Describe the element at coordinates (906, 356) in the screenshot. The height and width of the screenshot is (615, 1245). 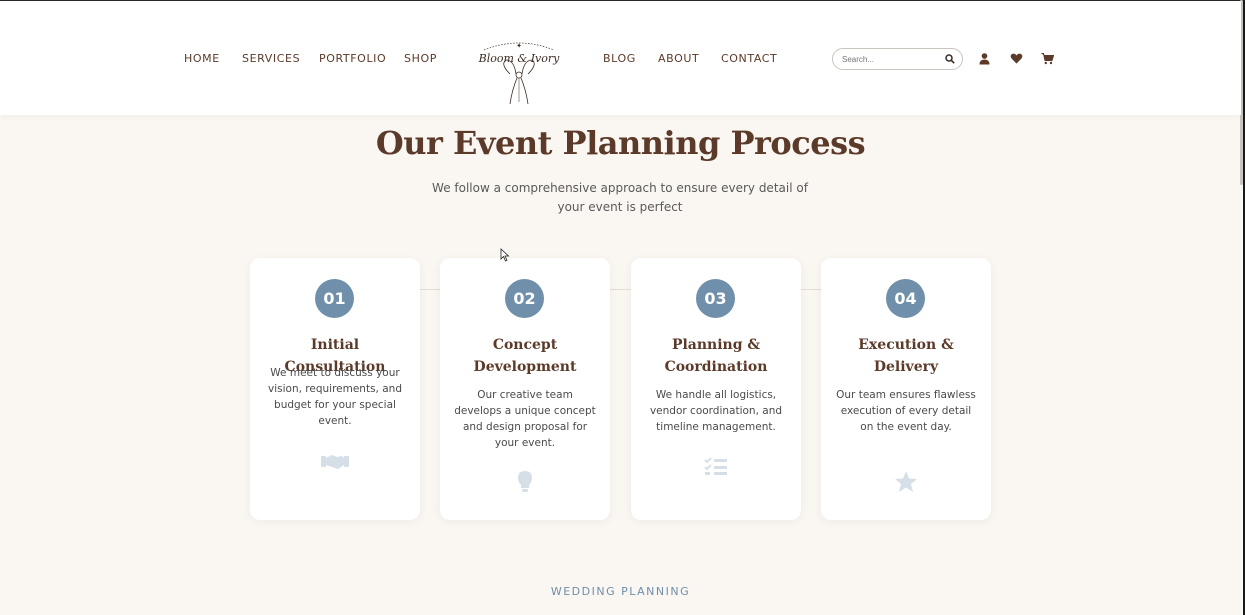
I see `step-title: Execution & Delivery` at that location.